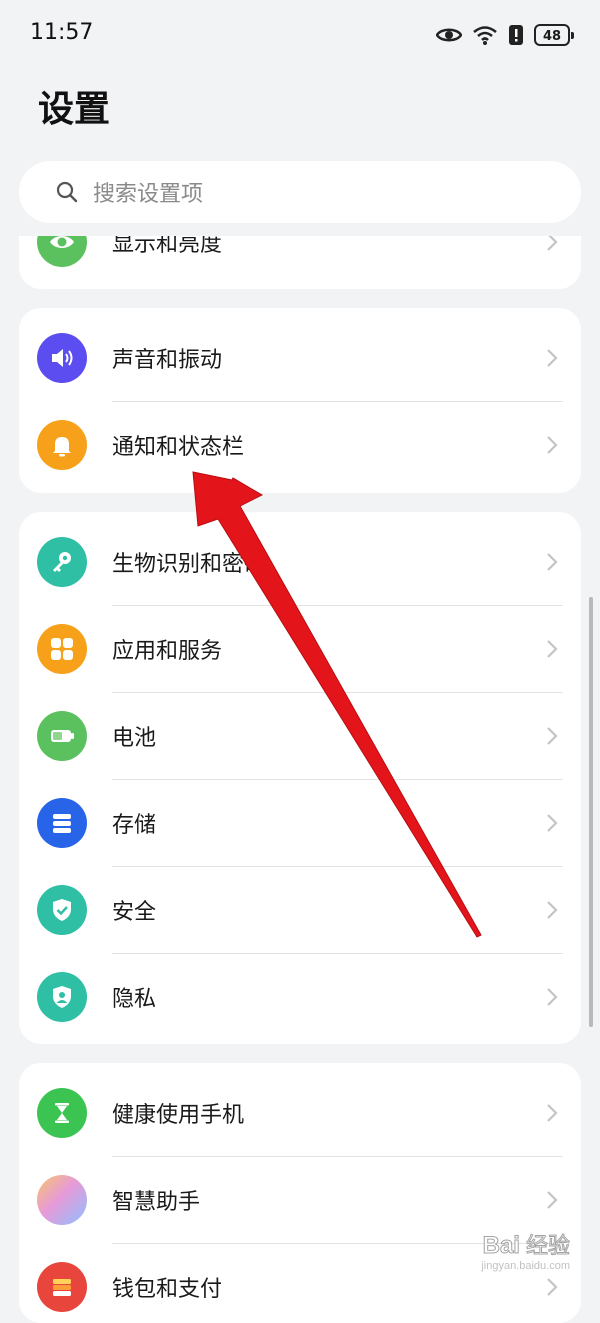 Image resolution: width=600 pixels, height=1323 pixels. I want to click on settings-item-label: 存储, so click(134, 825).